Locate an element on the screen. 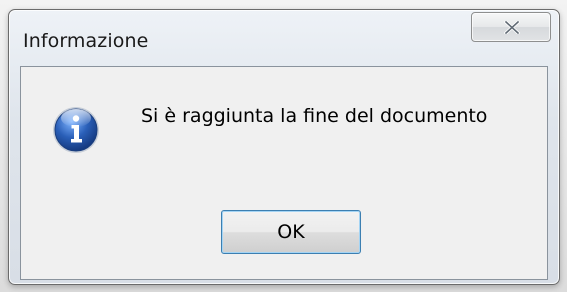 The height and width of the screenshot is (292, 567). close-icon is located at coordinates (512, 27).